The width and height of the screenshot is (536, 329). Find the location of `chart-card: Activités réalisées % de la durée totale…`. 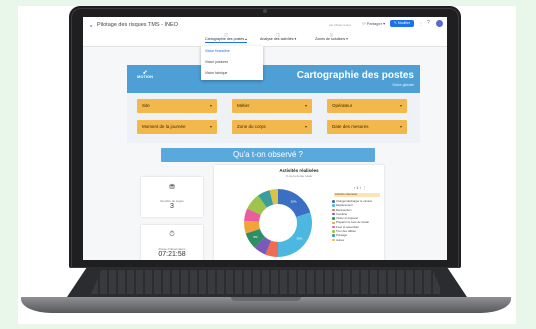

chart-card: Activités réalisées % de la durée totale… is located at coordinates (299, 212).